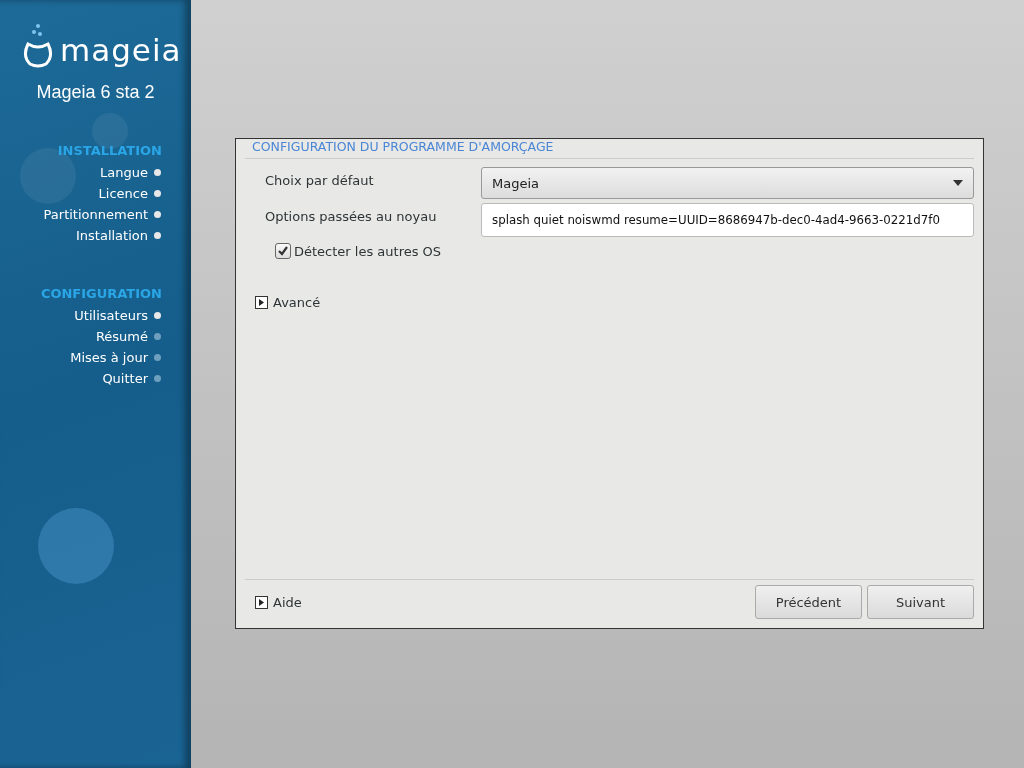 The width and height of the screenshot is (1024, 768). What do you see at coordinates (109, 150) in the screenshot?
I see `section-heading: INSTALLATION` at bounding box center [109, 150].